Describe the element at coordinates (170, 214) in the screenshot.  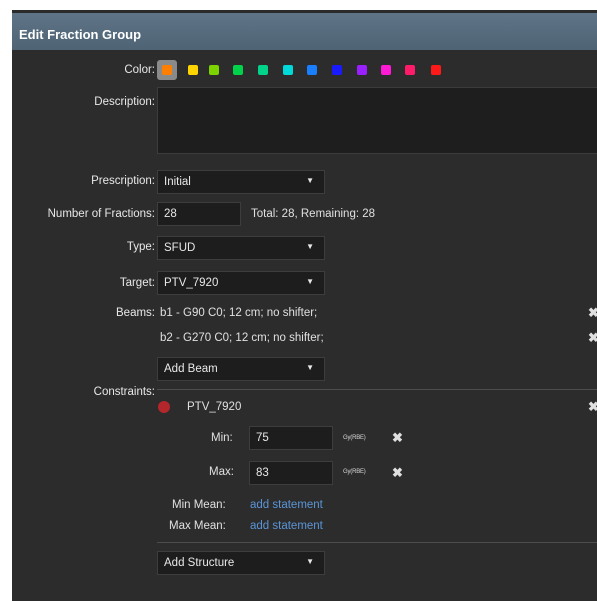
I see `num-fractions-value: 28` at that location.